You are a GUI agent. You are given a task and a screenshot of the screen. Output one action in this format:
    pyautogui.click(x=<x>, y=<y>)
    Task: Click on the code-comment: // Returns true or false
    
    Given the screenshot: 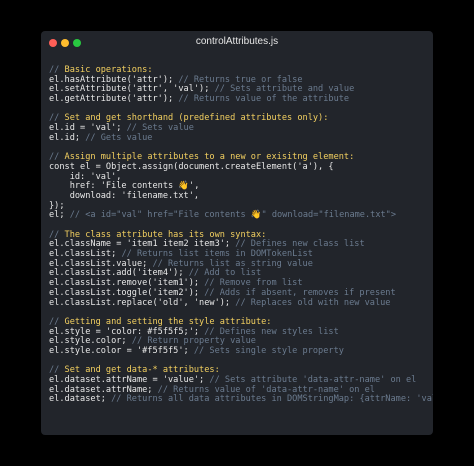 What is the action you would take?
    pyautogui.click(x=240, y=79)
    